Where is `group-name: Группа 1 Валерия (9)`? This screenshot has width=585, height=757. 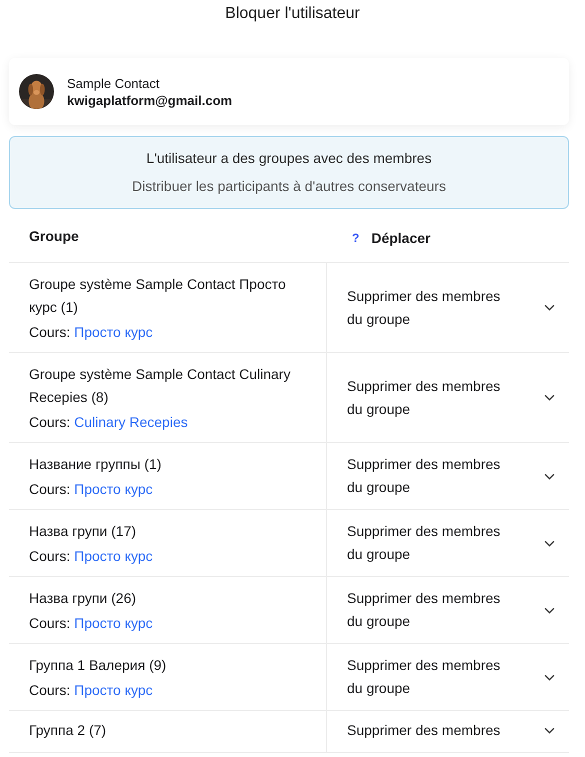 group-name: Группа 1 Валерия (9) is located at coordinates (98, 665).